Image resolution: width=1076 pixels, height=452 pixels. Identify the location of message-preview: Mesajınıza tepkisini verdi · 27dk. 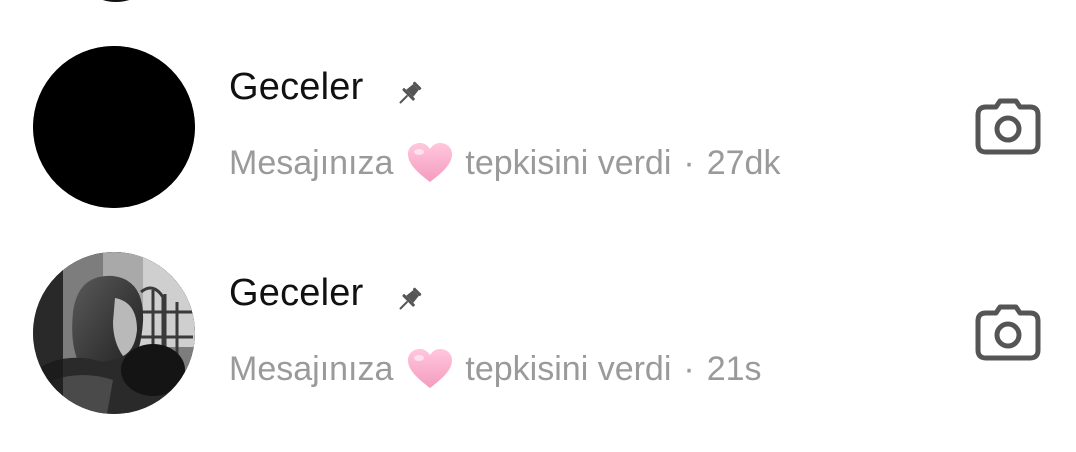
(504, 163).